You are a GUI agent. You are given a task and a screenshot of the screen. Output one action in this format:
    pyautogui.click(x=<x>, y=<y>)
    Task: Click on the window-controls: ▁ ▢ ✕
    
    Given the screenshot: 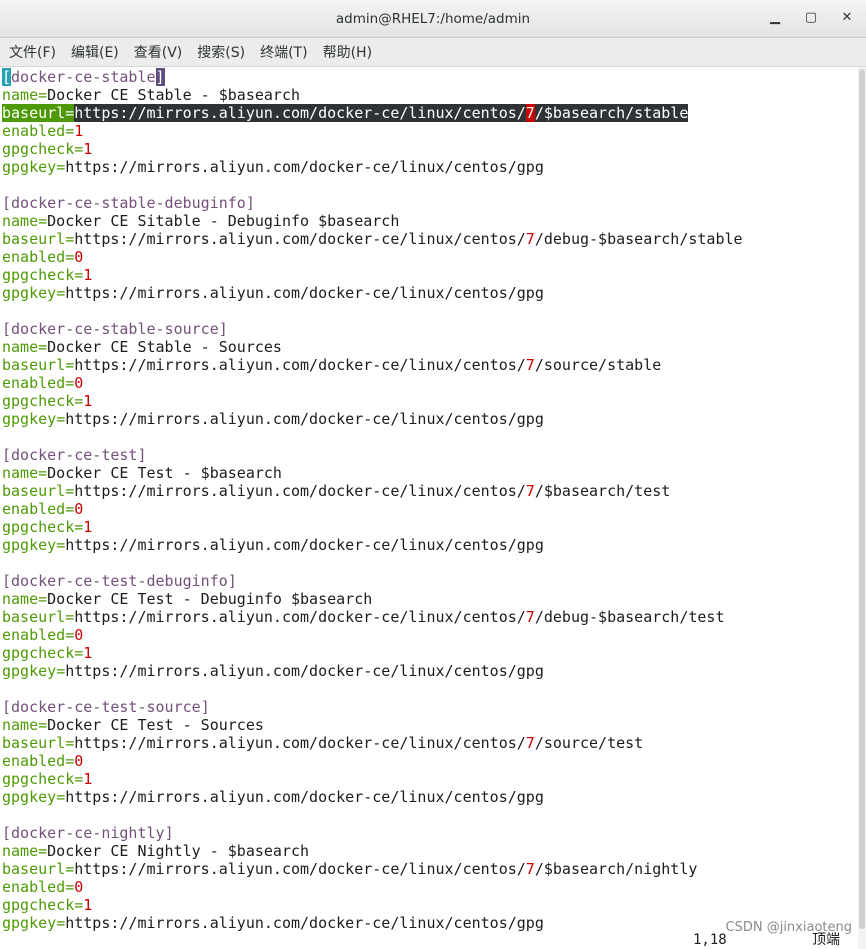 What is the action you would take?
    pyautogui.click(x=811, y=18)
    